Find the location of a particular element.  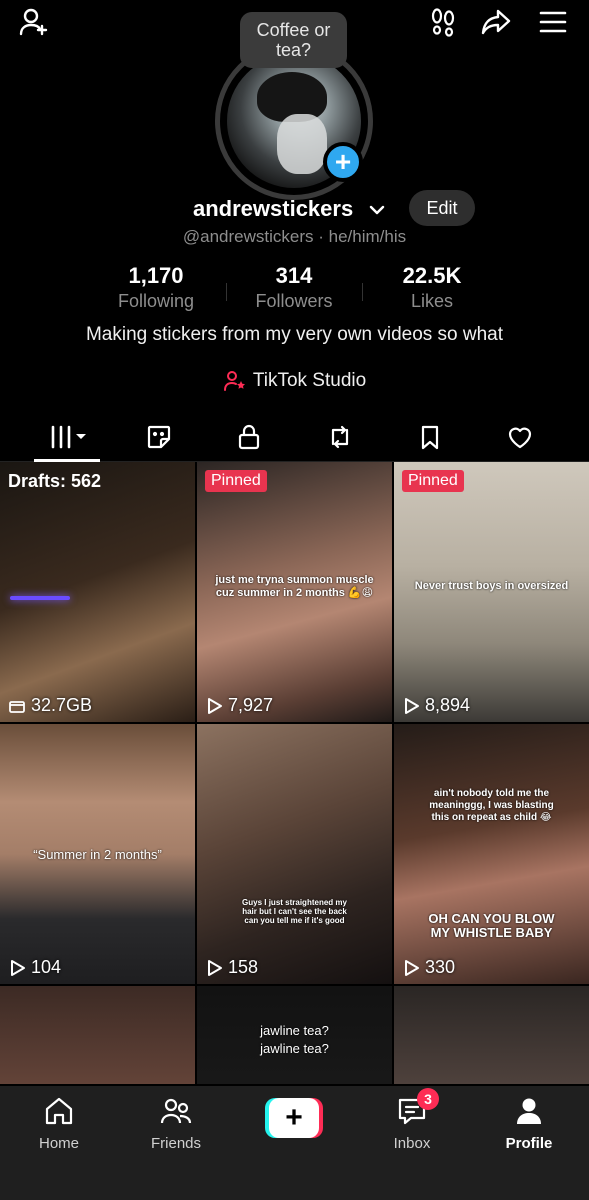

nav-label: Profile is located at coordinates (529, 1143).